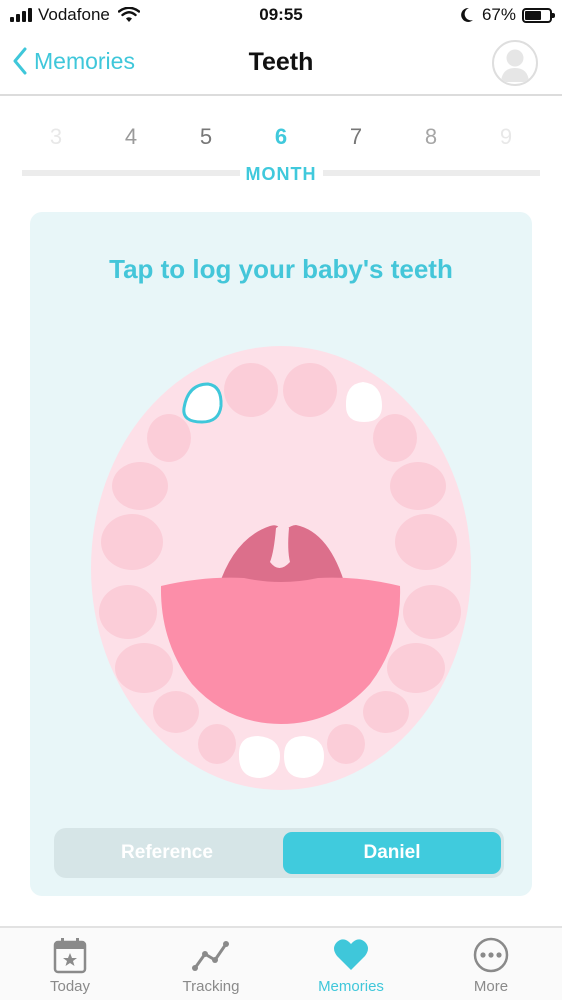 The width and height of the screenshot is (562, 1000). Describe the element at coordinates (210, 956) in the screenshot. I see `trend-line-icon` at that location.